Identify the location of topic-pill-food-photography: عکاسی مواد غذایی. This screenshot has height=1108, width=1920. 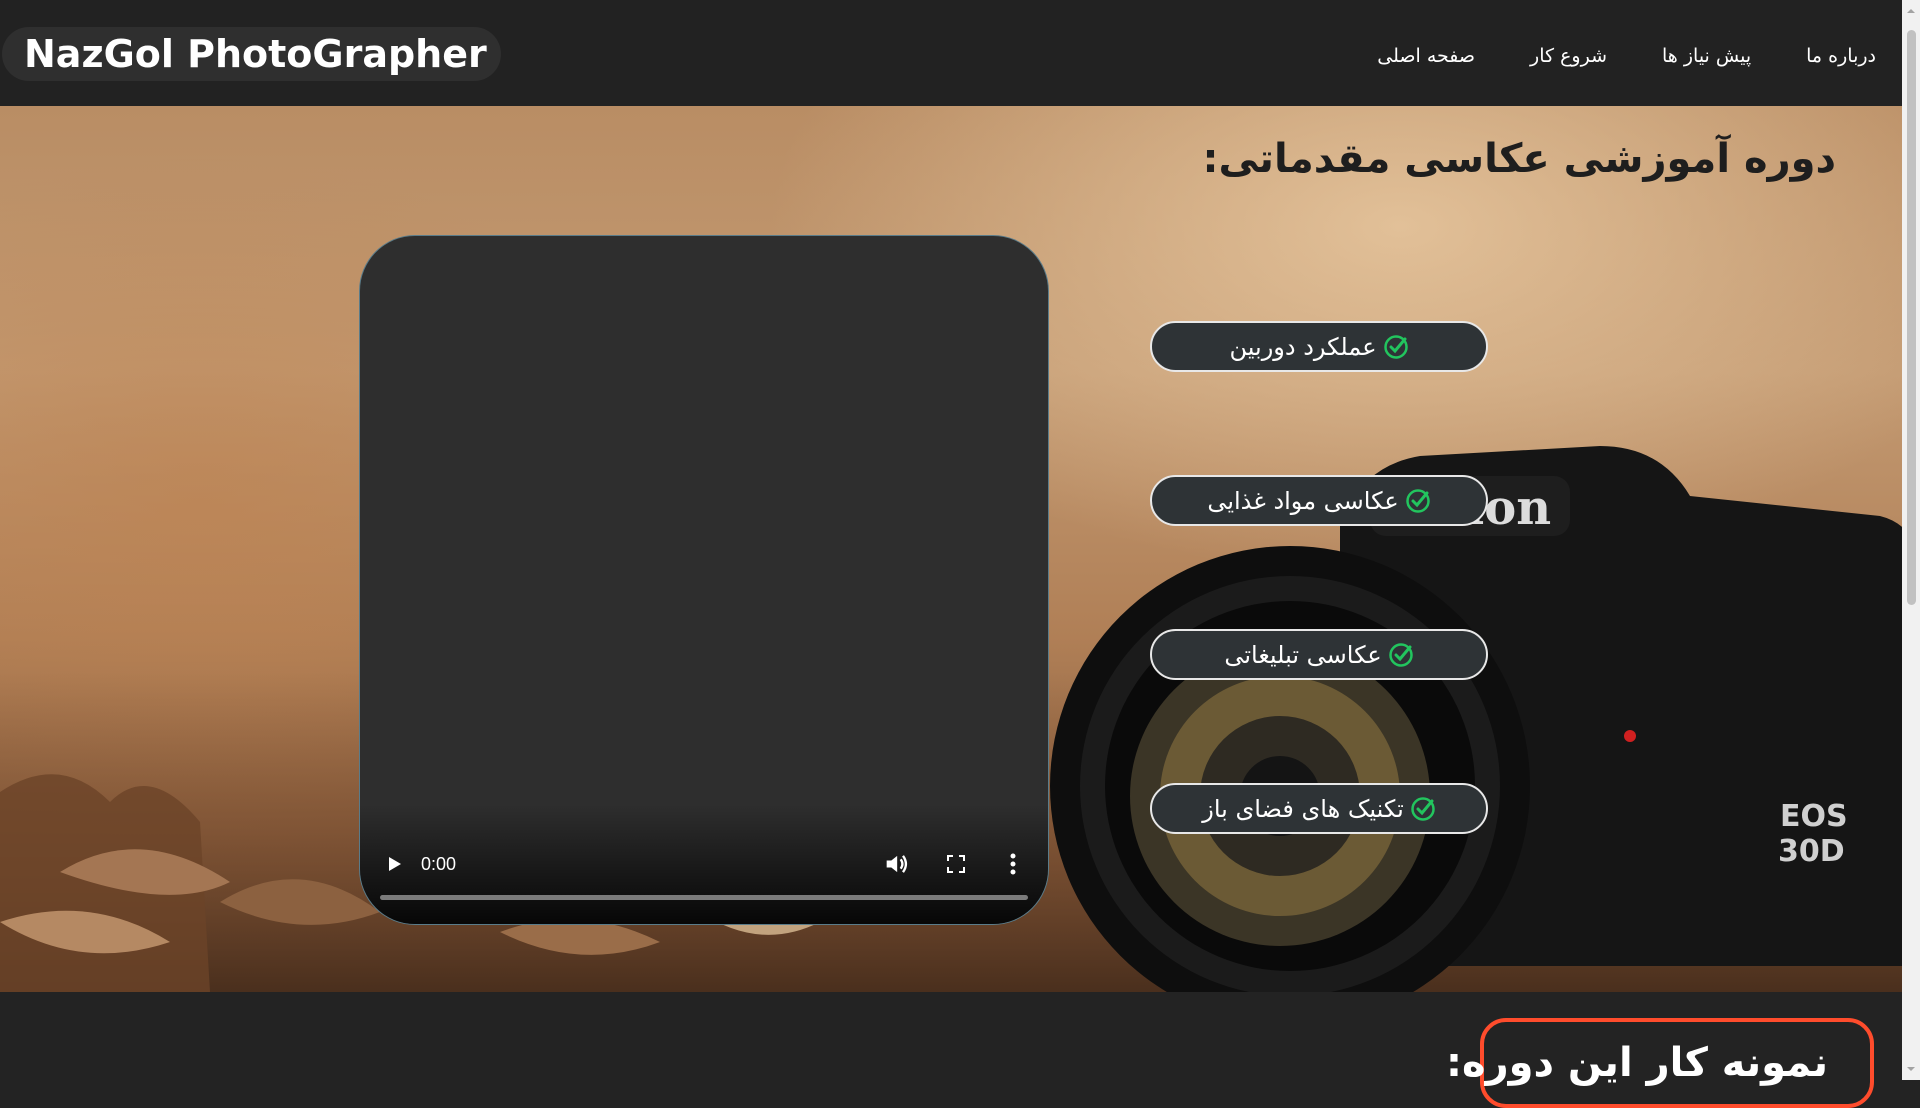
(1319, 500).